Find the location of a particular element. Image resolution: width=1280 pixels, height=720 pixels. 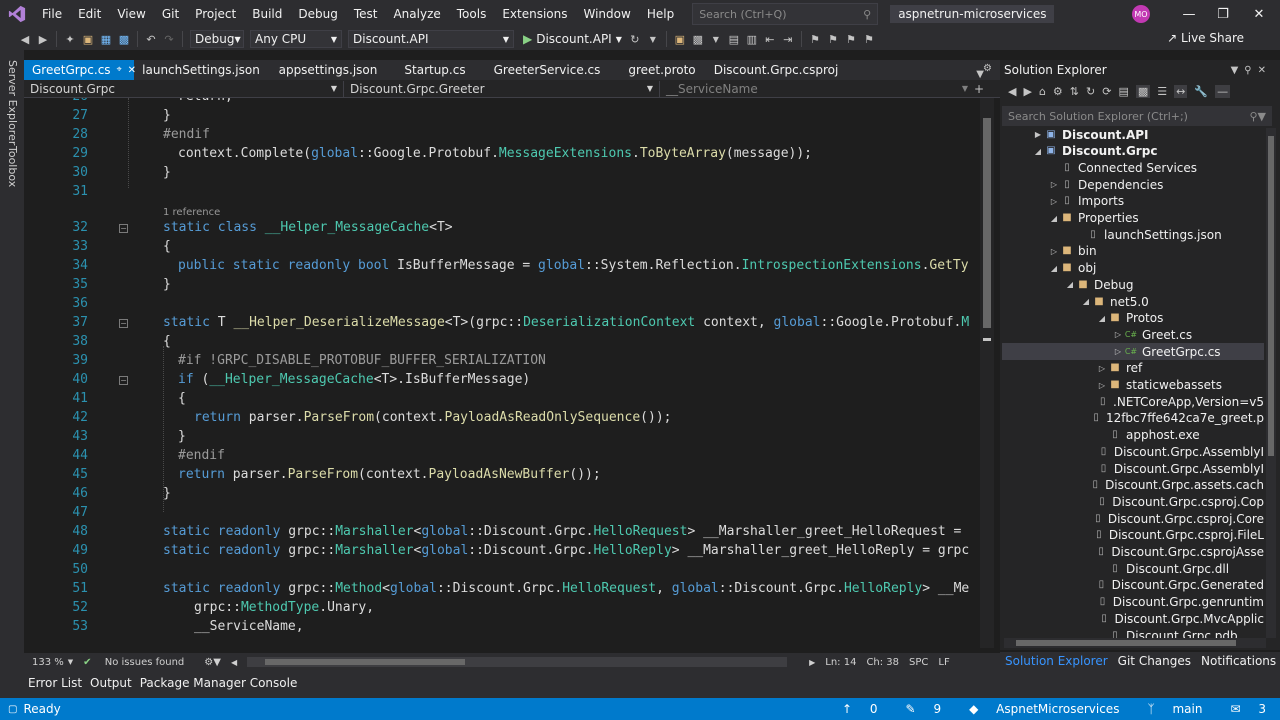

changes-indicator: ✎ 9 is located at coordinates (917, 709).